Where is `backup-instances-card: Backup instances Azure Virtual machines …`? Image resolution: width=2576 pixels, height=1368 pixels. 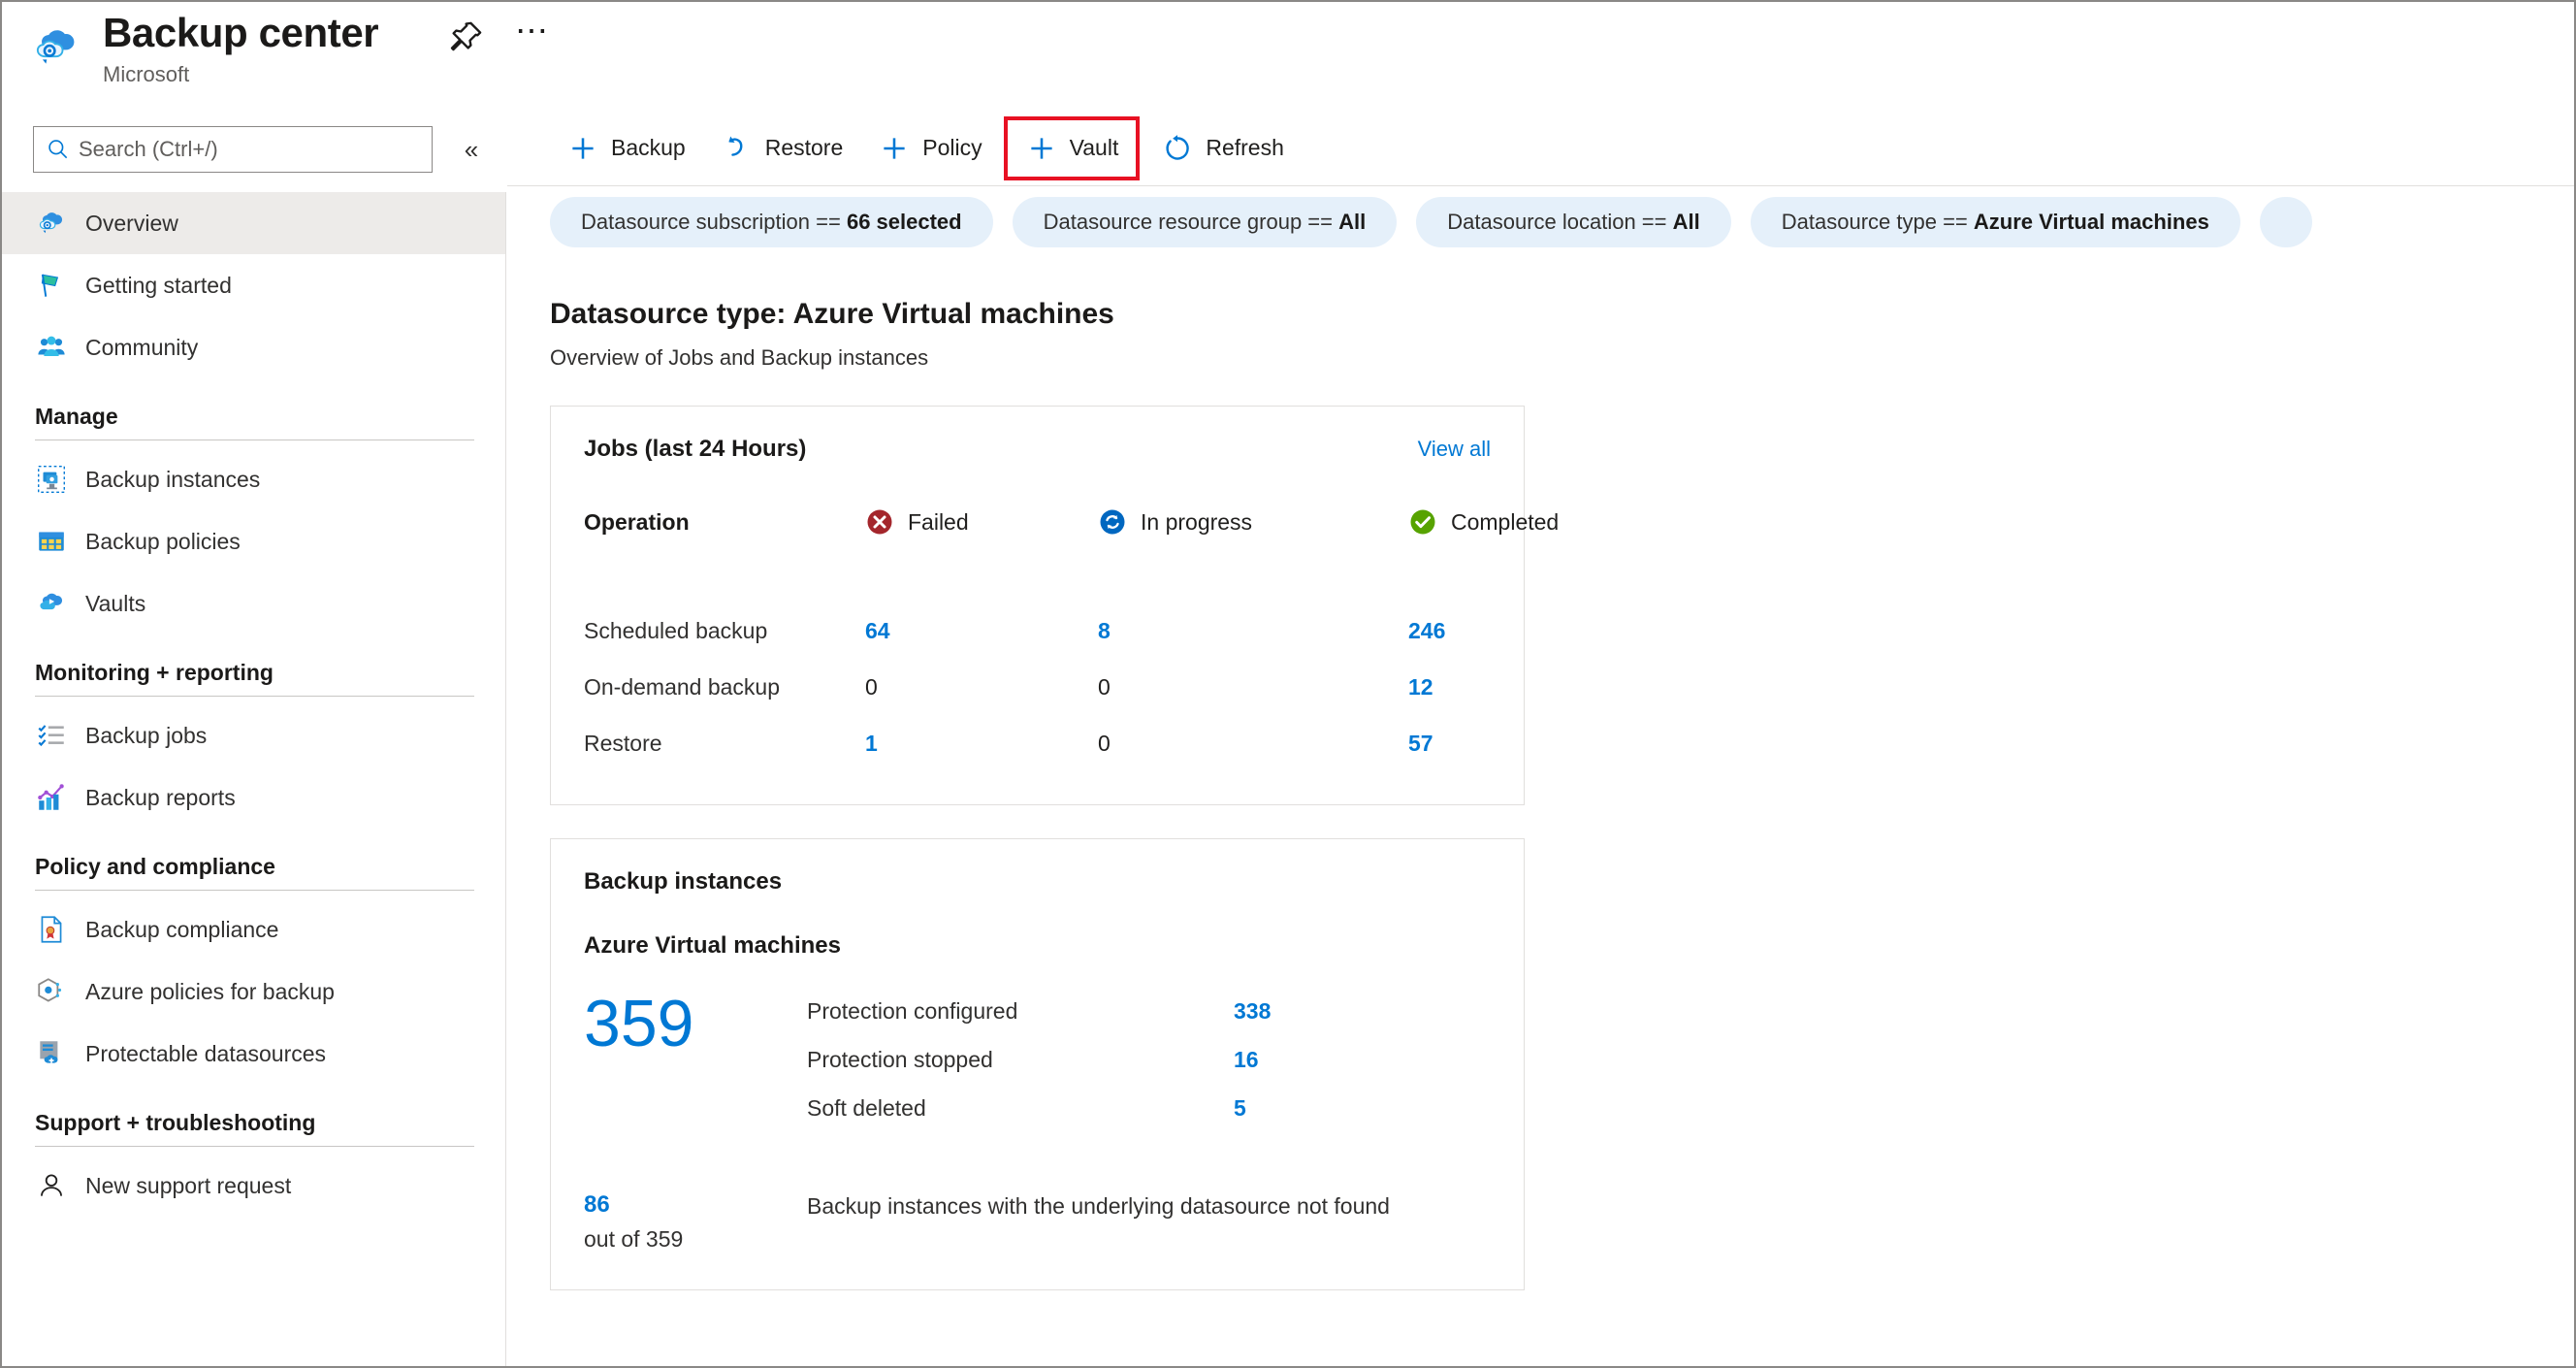
backup-instances-card: Backup instances Azure Virtual machines … is located at coordinates (1037, 1064).